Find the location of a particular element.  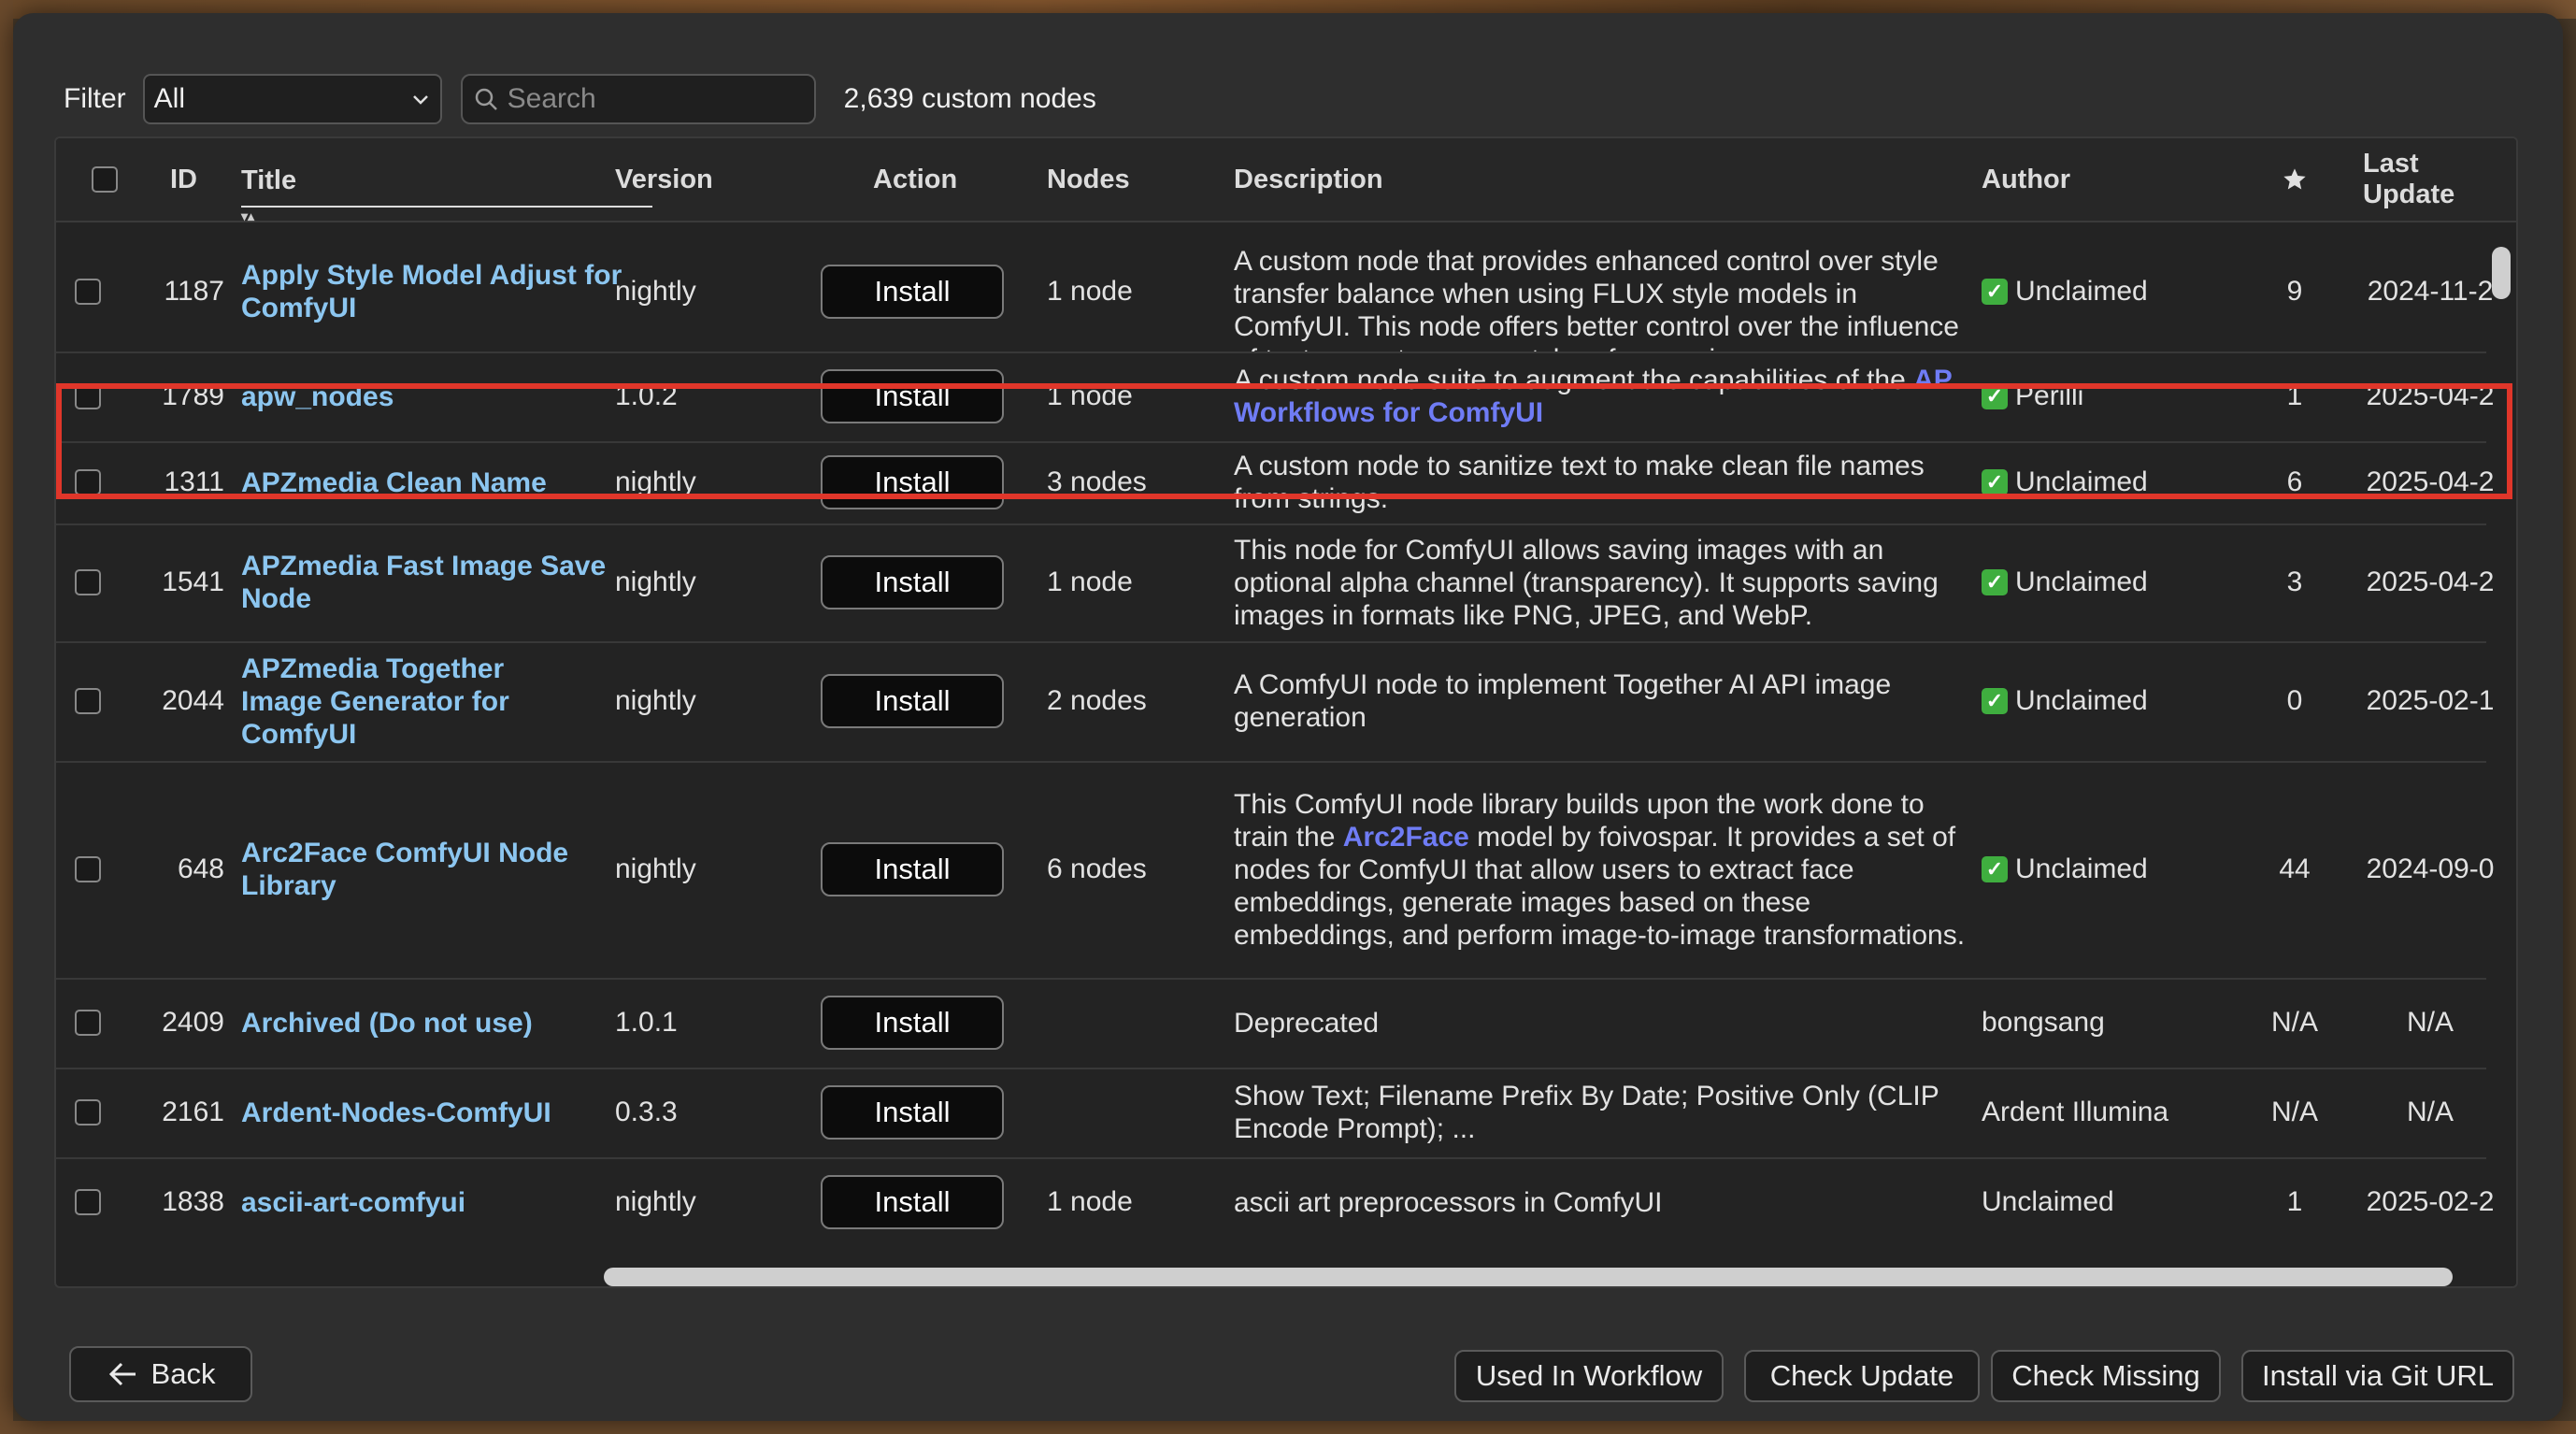

filter-toolbar: Filter All Search 2,639 custom nodes is located at coordinates (580, 99).